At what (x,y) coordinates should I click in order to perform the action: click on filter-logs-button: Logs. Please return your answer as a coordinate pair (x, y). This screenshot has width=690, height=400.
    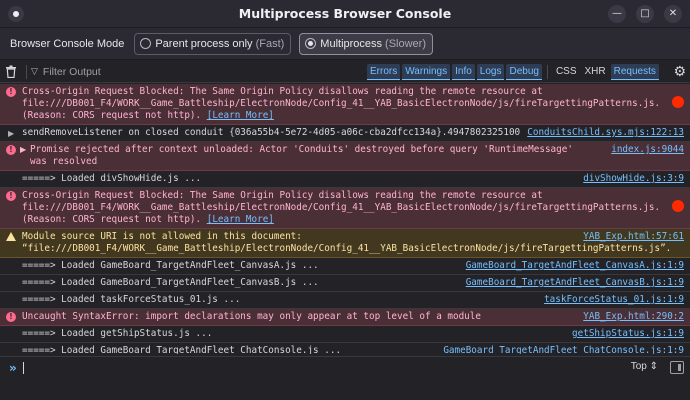
    Looking at the image, I should click on (490, 71).